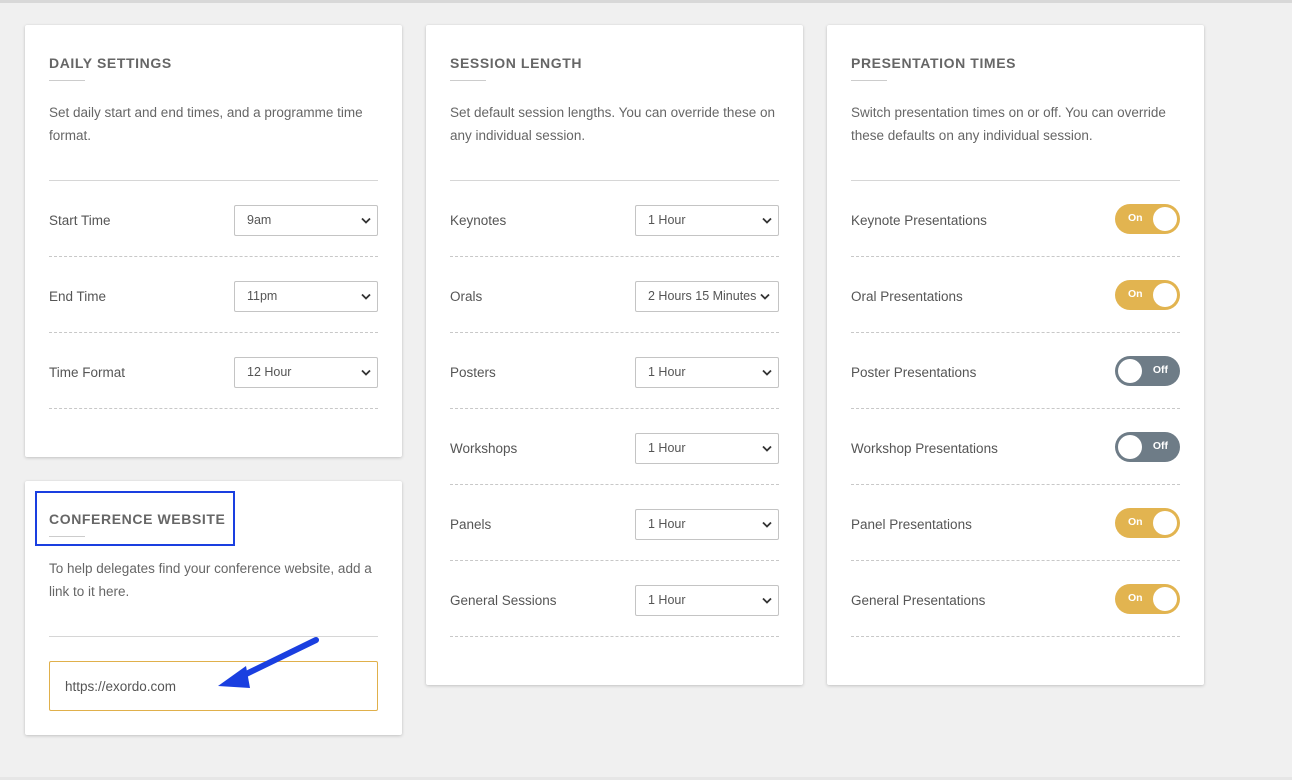 Image resolution: width=1292 pixels, height=780 pixels. What do you see at coordinates (1015, 371) in the screenshot?
I see `presentation-row-poster: Poster Presentations Off` at bounding box center [1015, 371].